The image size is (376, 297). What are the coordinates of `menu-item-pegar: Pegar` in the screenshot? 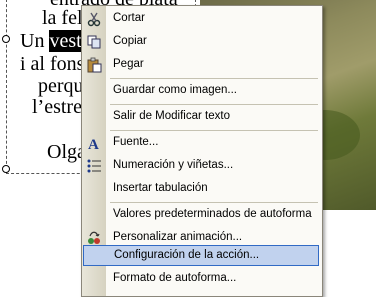 It's located at (202, 65).